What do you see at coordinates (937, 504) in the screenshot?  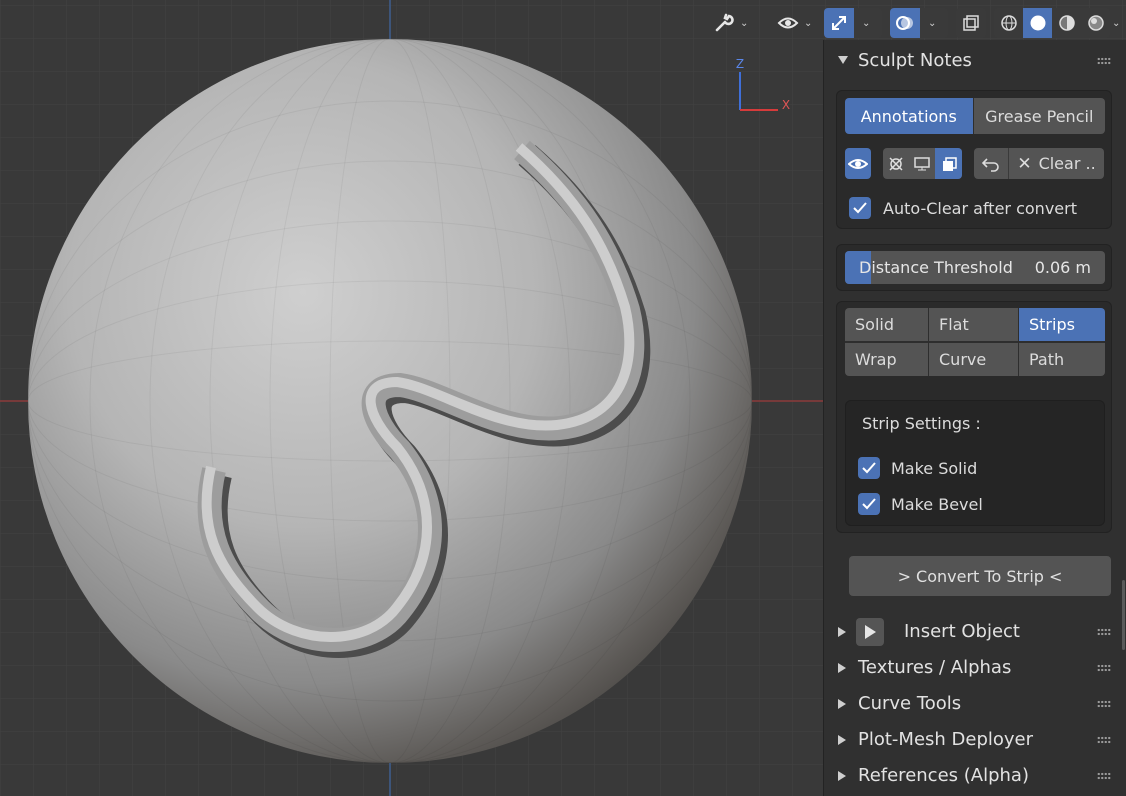 I see `make-bevel-label: Make Bevel` at bounding box center [937, 504].